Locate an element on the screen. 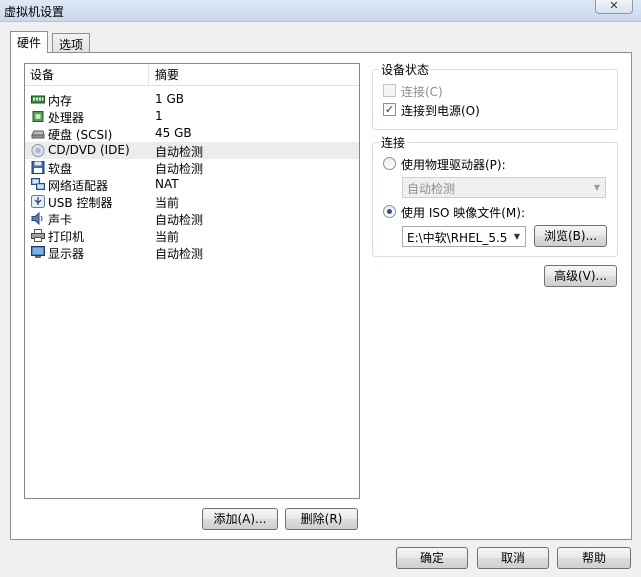 This screenshot has height=577, width=641. display-icon is located at coordinates (38, 252).